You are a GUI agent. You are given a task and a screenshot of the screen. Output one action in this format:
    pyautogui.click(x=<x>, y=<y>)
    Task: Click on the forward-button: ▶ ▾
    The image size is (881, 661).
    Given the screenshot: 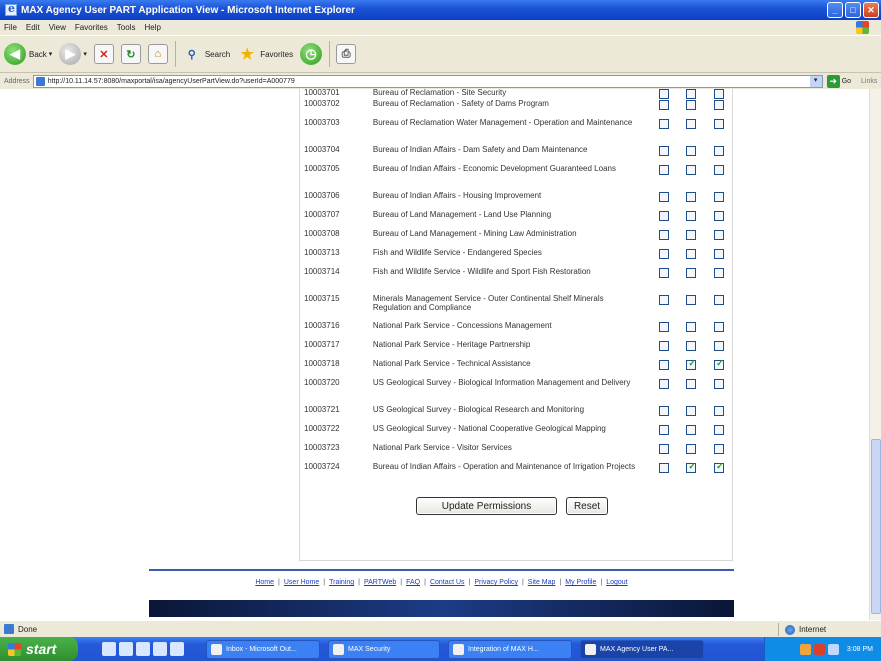 What is the action you would take?
    pyautogui.click(x=73, y=54)
    